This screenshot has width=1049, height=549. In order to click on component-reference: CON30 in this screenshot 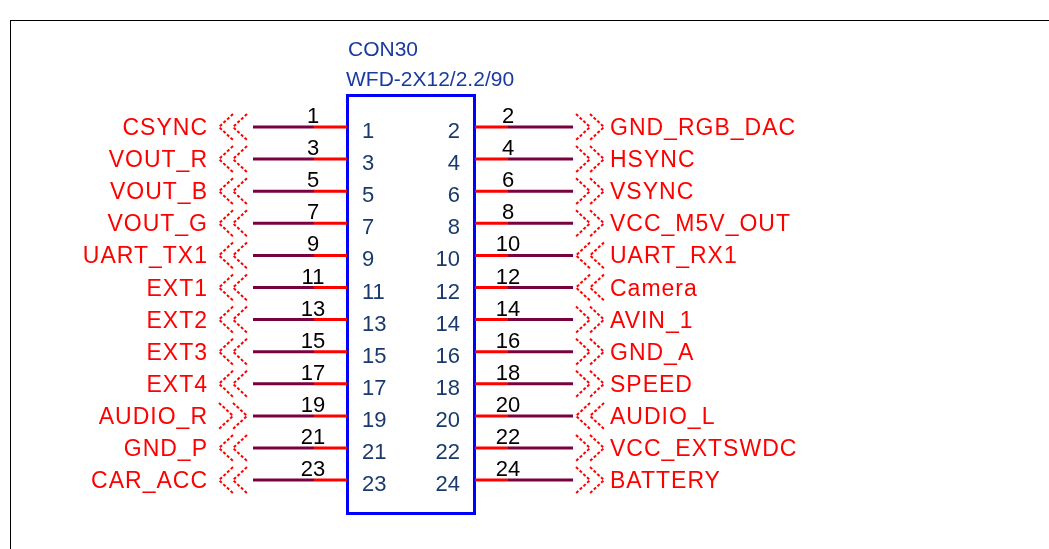, I will do `click(383, 48)`.